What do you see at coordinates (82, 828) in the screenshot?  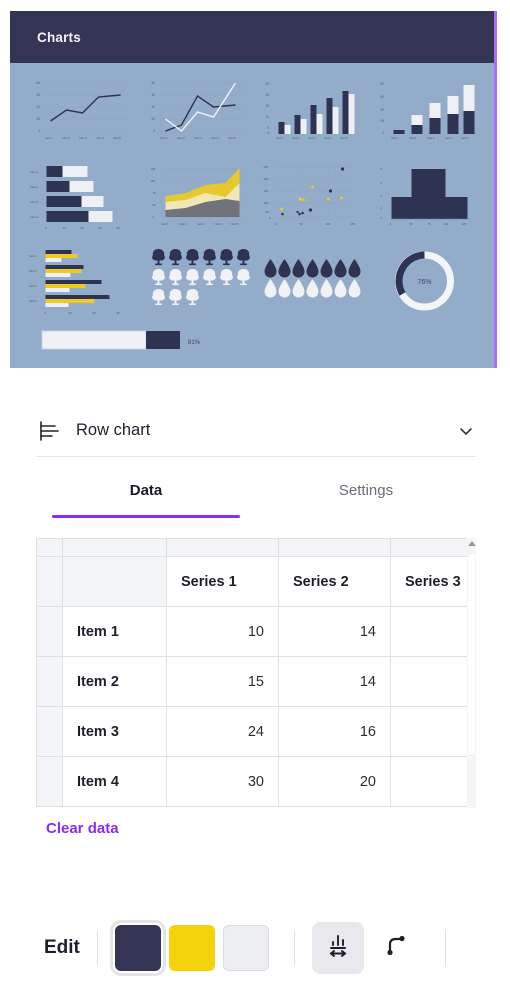 I see `clear-data-button: Clear data` at bounding box center [82, 828].